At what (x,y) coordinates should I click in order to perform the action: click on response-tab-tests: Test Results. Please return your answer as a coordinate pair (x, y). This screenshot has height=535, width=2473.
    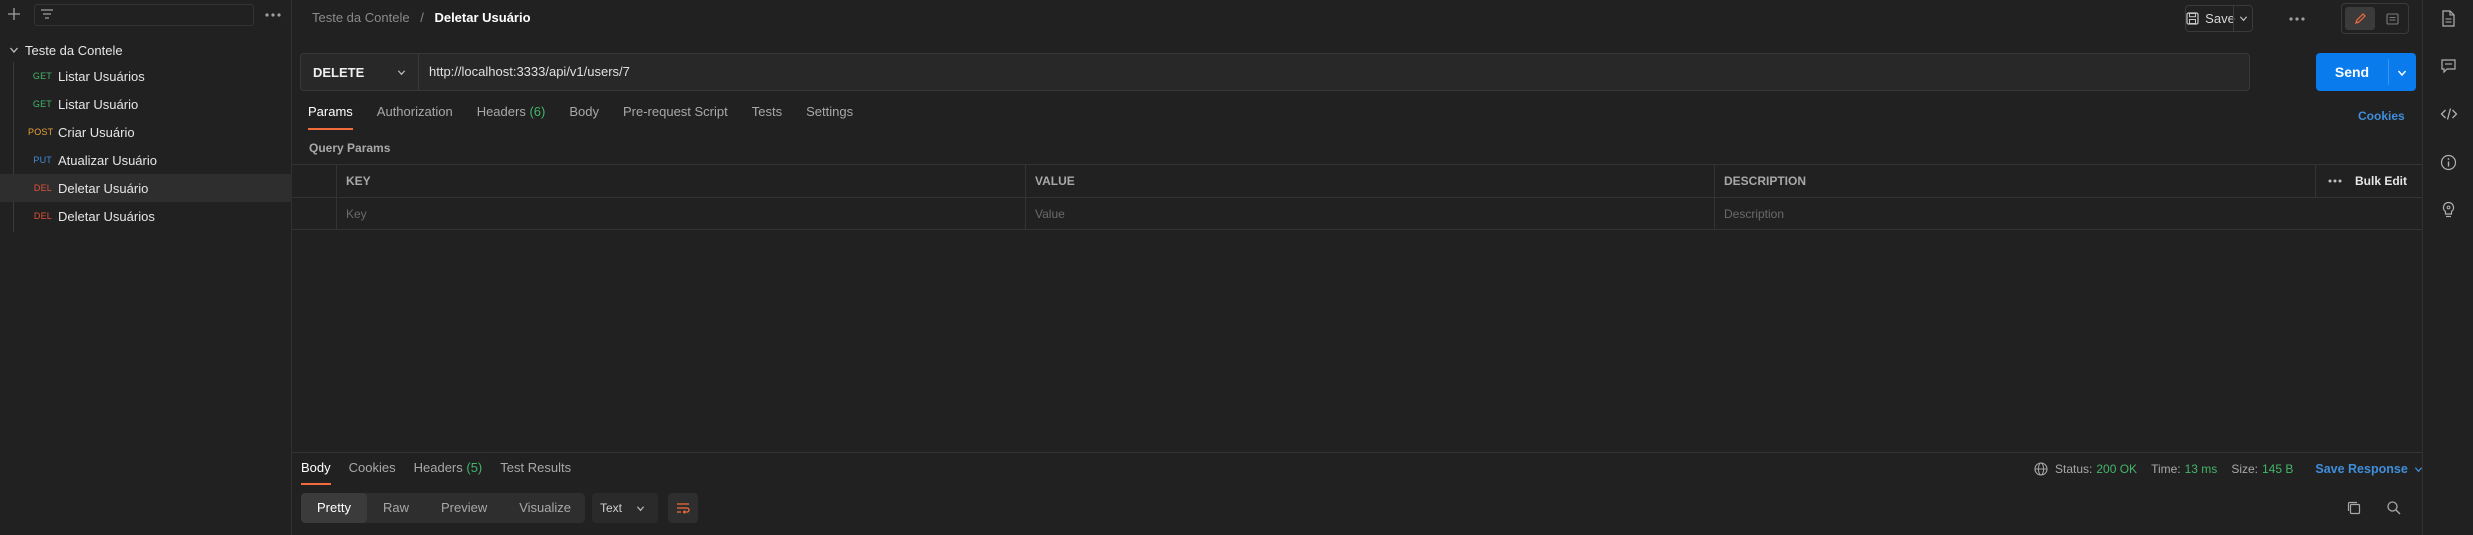
    Looking at the image, I should click on (535, 472).